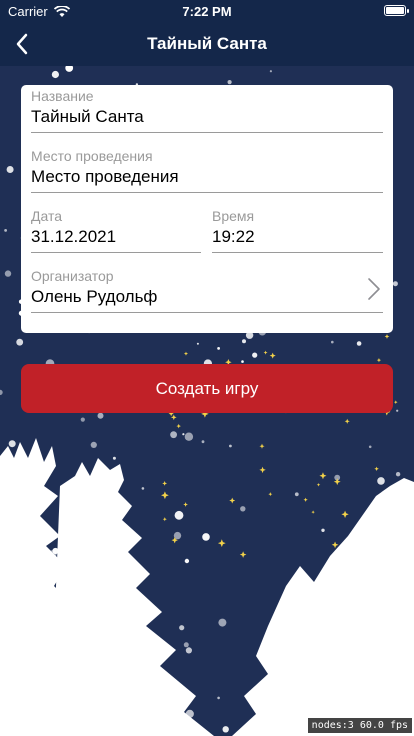 The height and width of the screenshot is (736, 414). What do you see at coordinates (207, 388) in the screenshot?
I see `create-game-button: Создать игру` at bounding box center [207, 388].